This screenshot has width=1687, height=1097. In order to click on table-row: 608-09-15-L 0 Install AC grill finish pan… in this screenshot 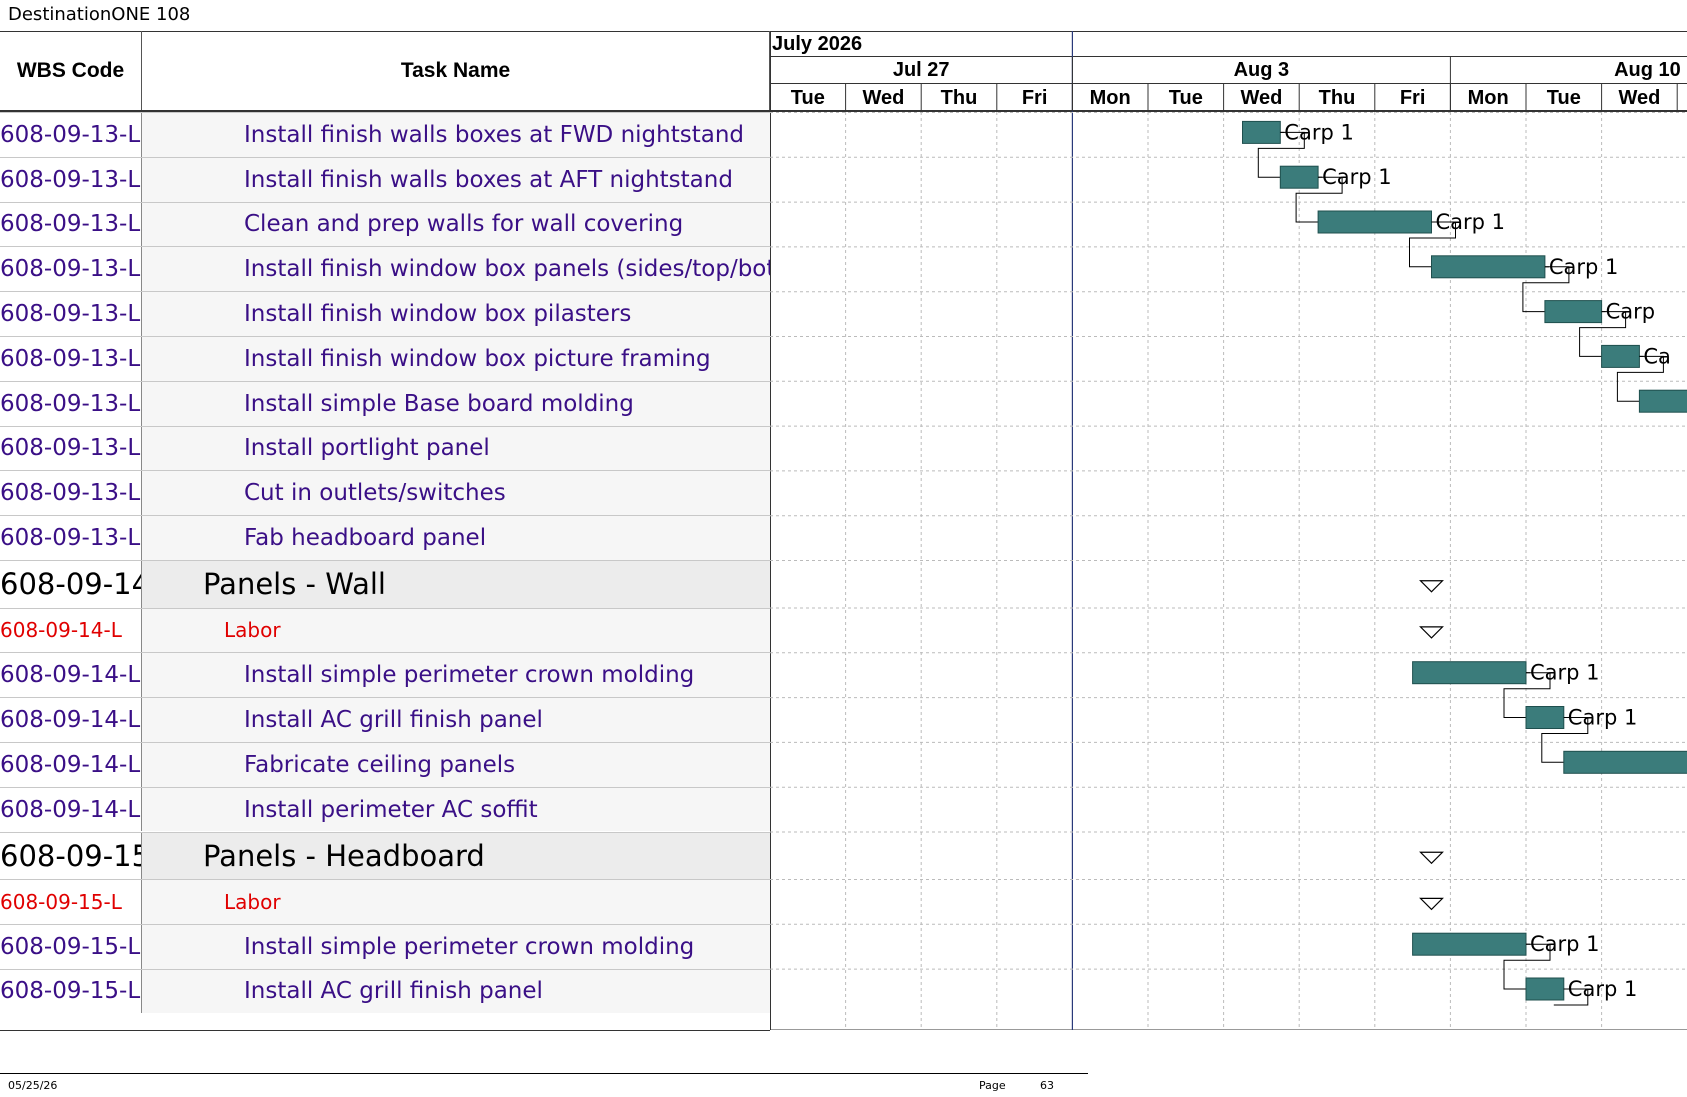, I will do `click(385, 991)`.